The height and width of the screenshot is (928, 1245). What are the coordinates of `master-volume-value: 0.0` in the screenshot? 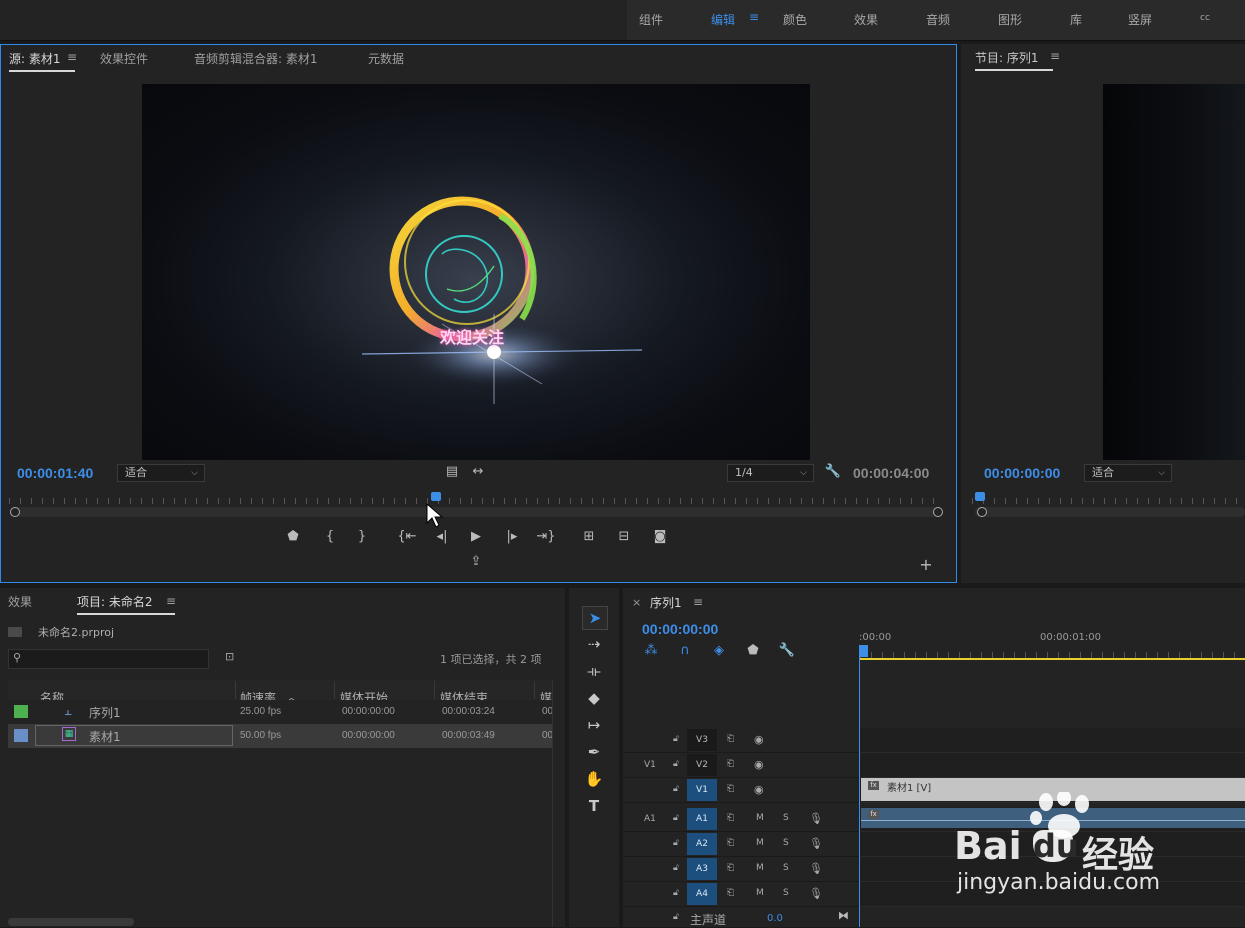 It's located at (775, 918).